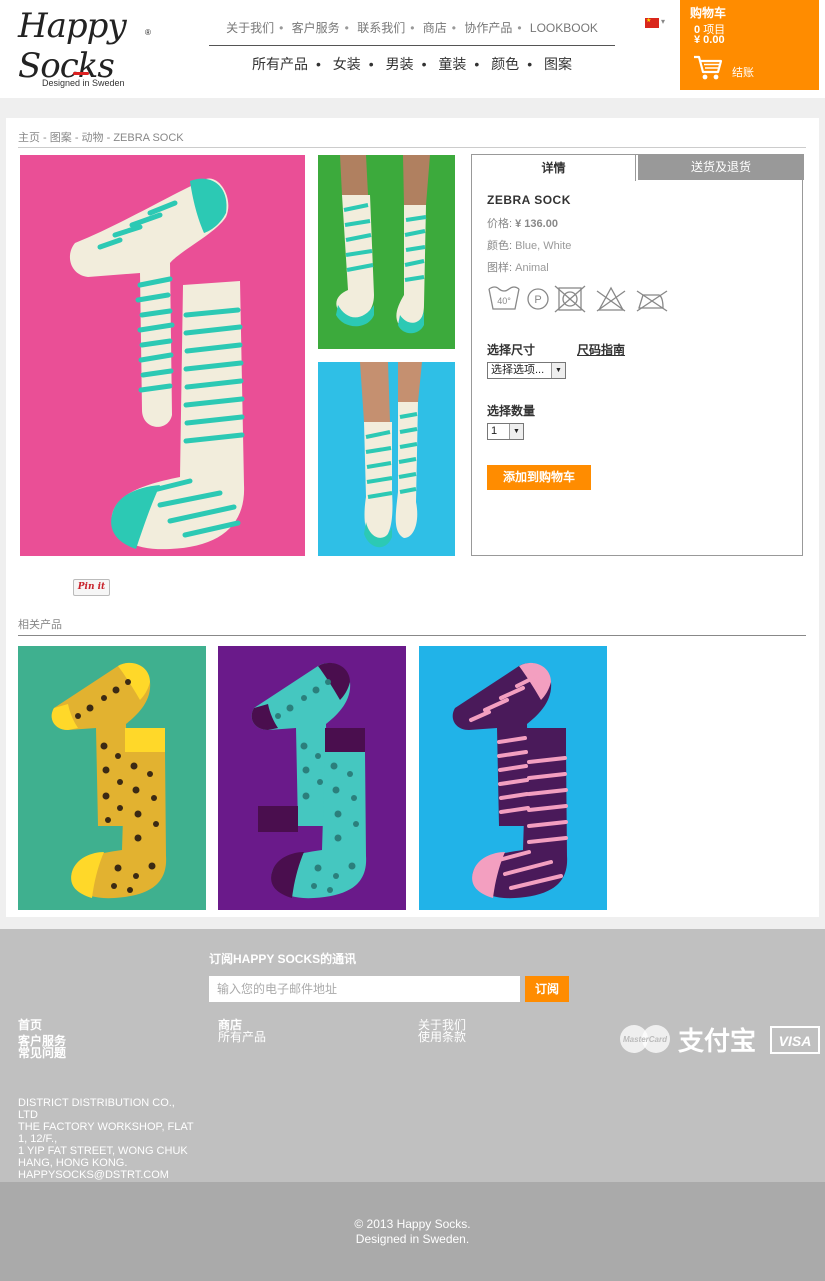 This screenshot has height=1281, width=825. Describe the element at coordinates (511, 411) in the screenshot. I see `quantity-label: 选择数量` at that location.